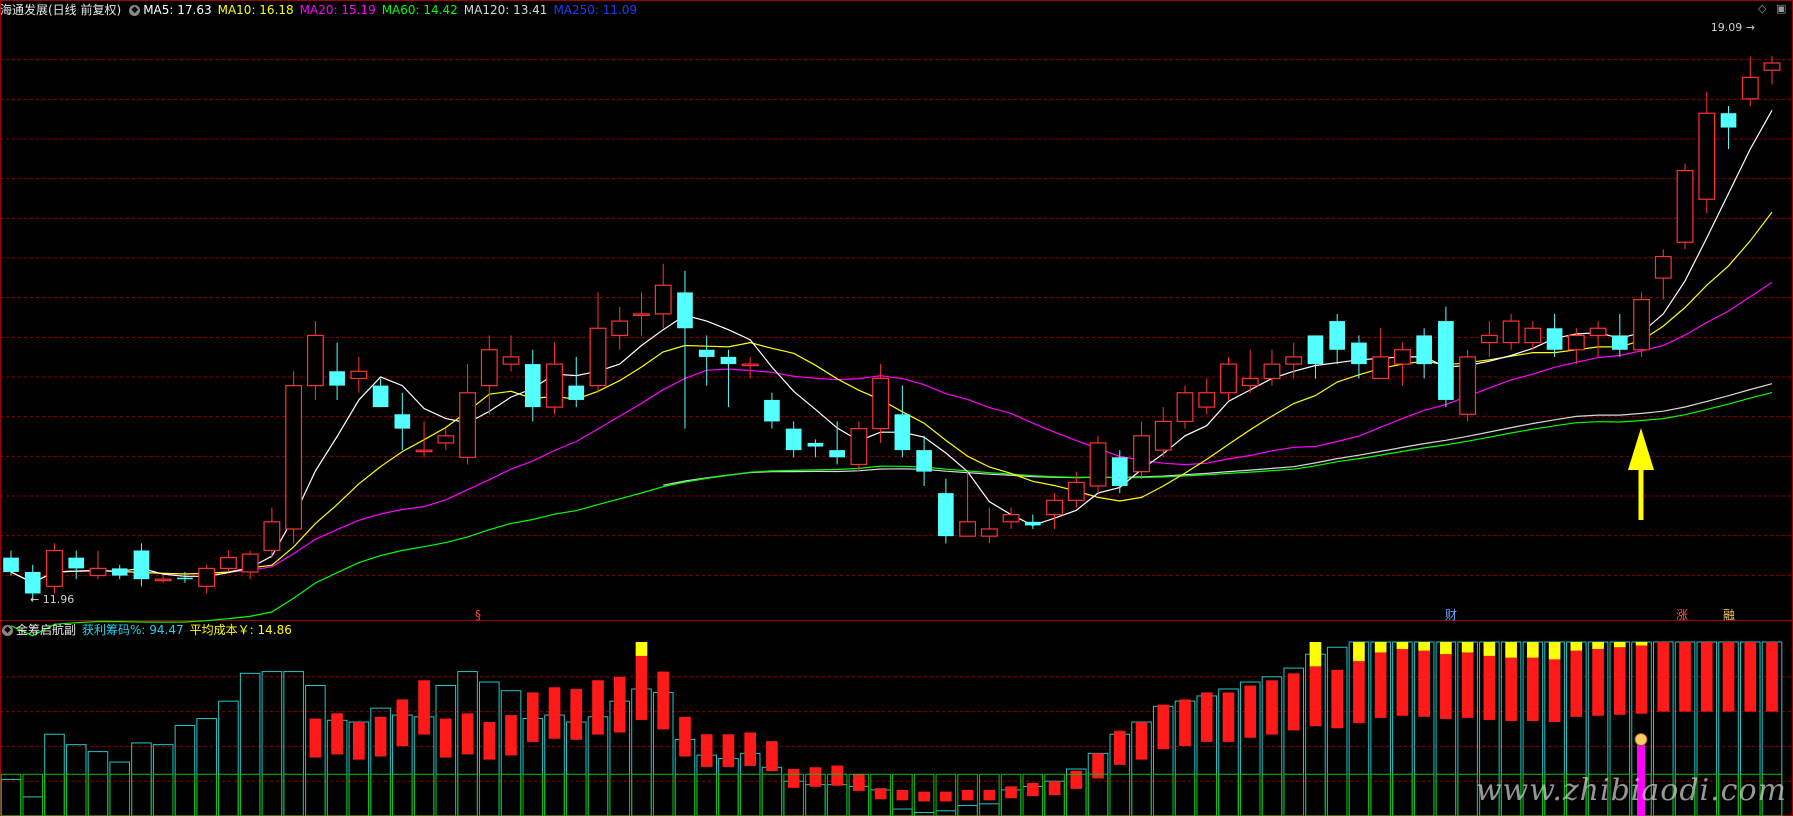  Describe the element at coordinates (337, 10) in the screenshot. I see `ma20-label: MA20: 15.19` at that location.